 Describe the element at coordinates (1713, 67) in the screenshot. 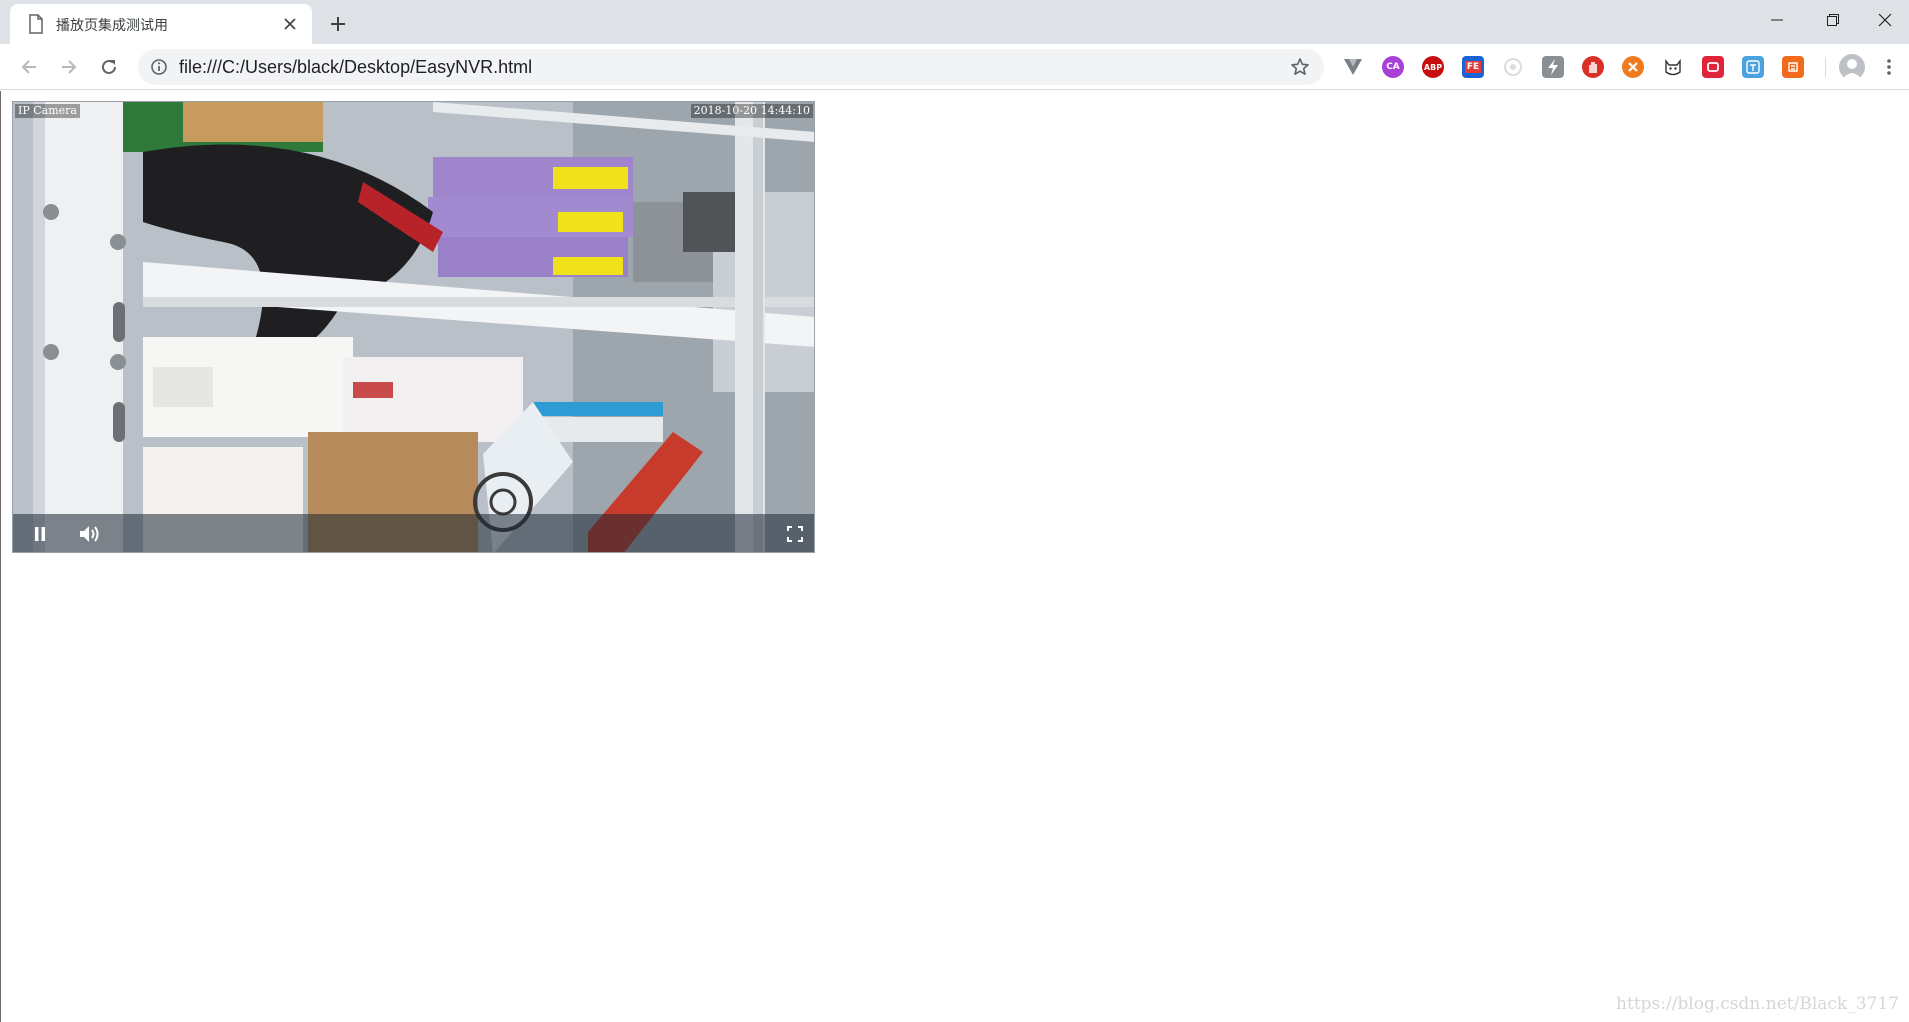

I see `red-square-extension-icon` at that location.